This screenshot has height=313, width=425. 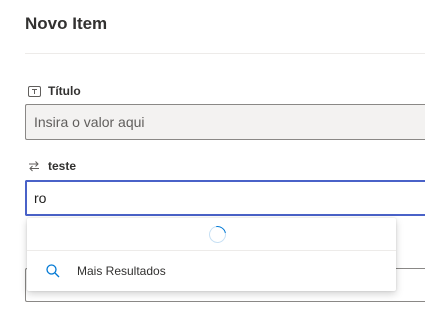 I want to click on title-divider, so click(x=225, y=53).